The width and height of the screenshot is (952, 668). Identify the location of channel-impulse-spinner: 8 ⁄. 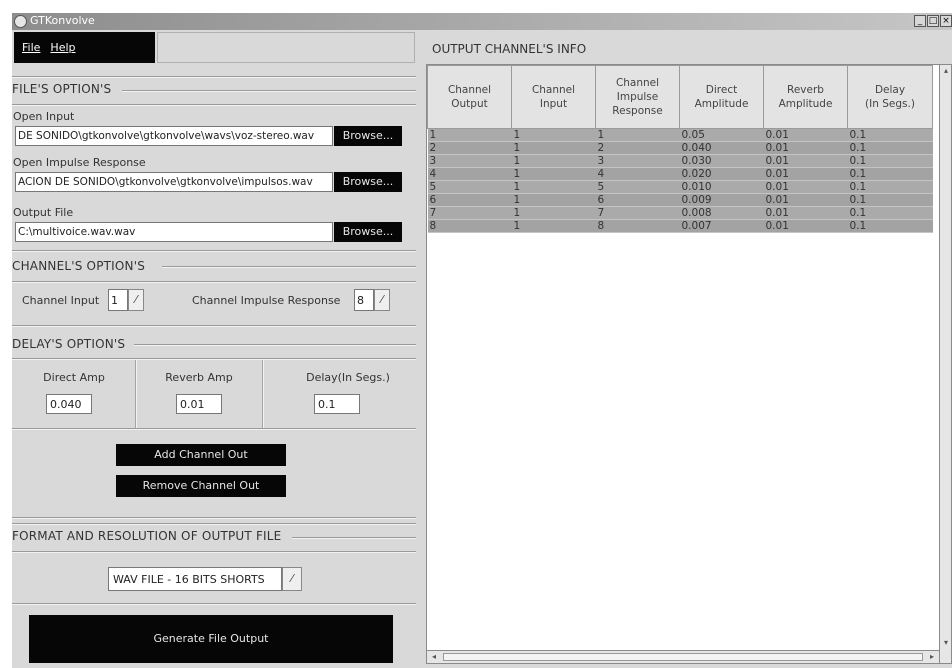
(373, 300).